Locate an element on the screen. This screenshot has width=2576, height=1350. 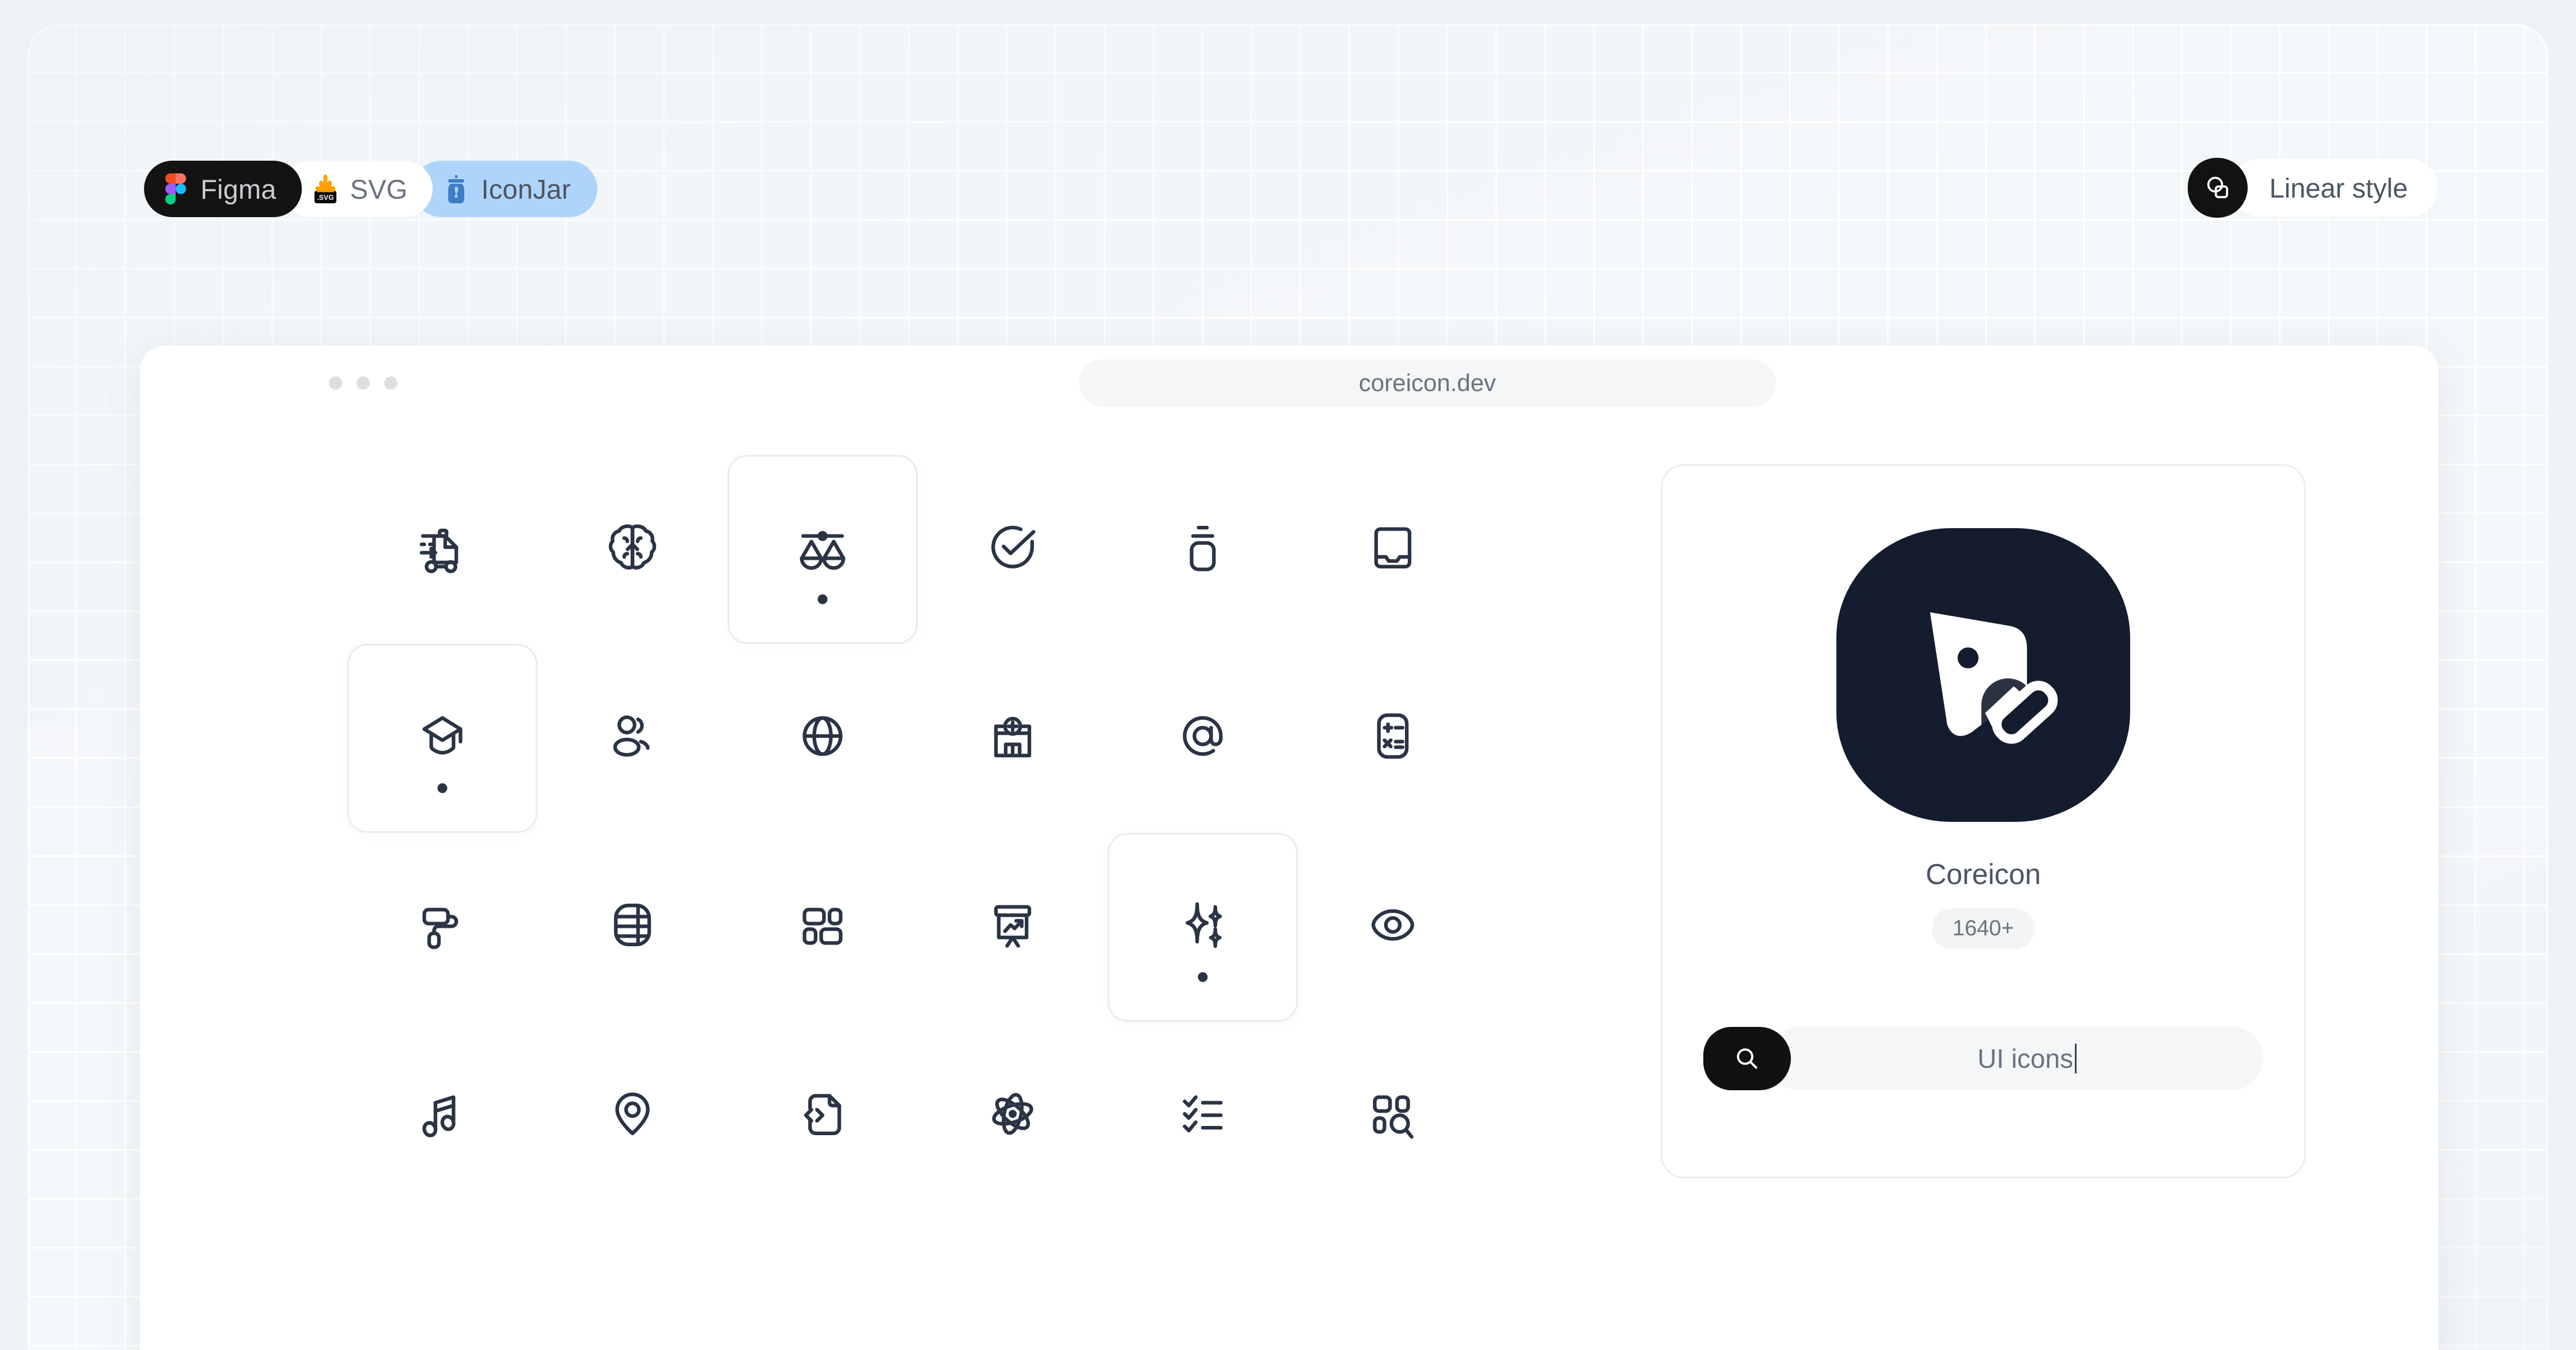
shapes-icon is located at coordinates (2217, 187).